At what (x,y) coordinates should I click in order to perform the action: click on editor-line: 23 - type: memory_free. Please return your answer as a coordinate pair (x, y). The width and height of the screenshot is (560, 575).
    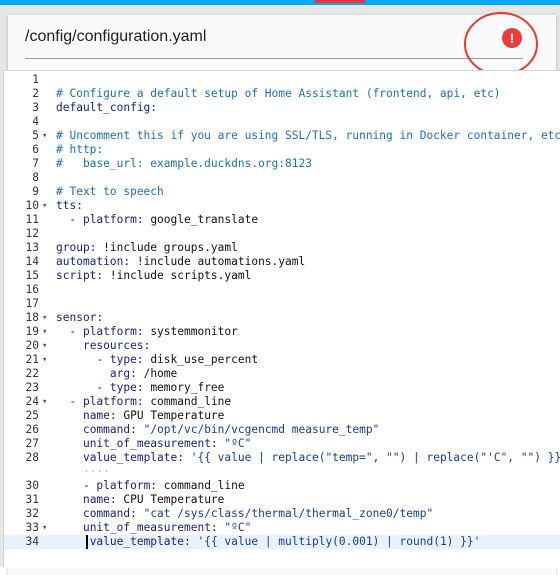
    Looking at the image, I should click on (282, 388).